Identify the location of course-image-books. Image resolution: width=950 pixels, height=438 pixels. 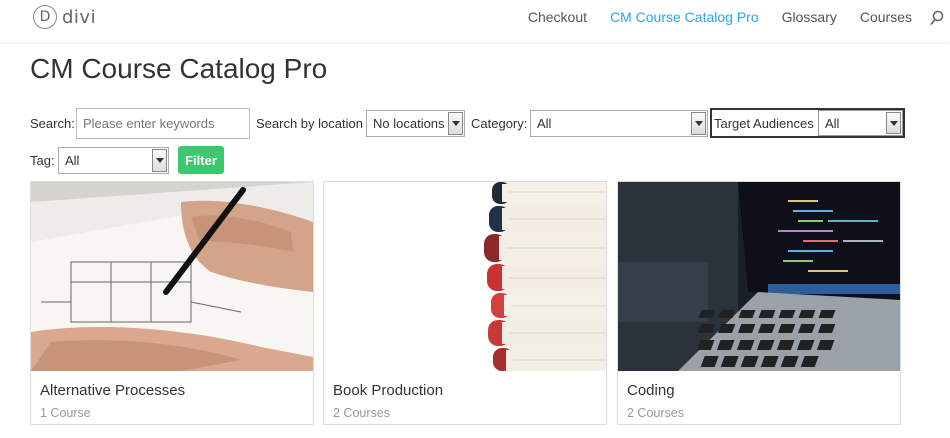
(465, 276).